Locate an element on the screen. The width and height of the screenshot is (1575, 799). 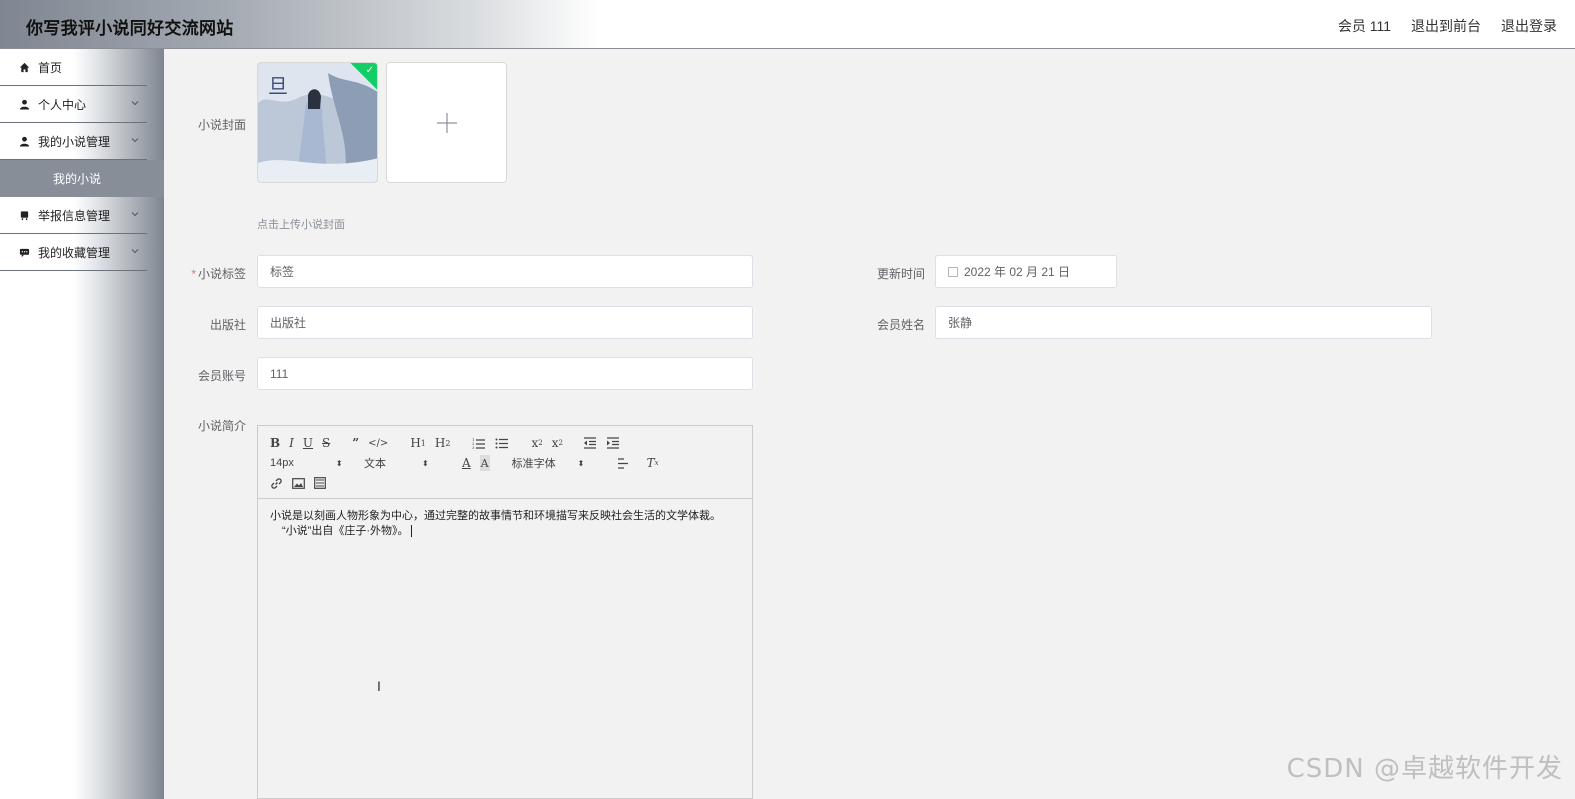
sidebar-item-label: 我的小说管理 is located at coordinates (74, 141).